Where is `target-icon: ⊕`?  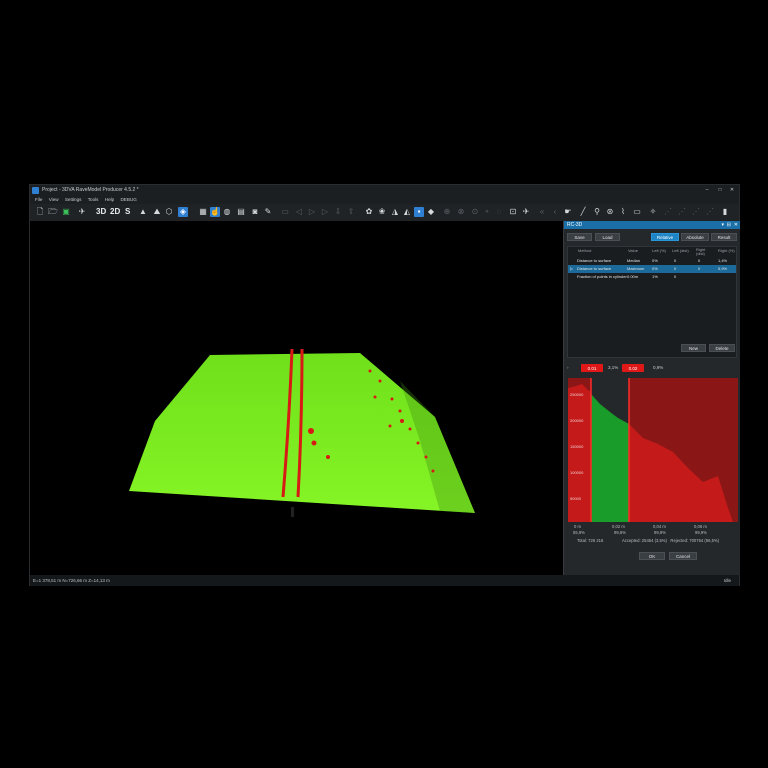 target-icon: ⊕ is located at coordinates (447, 212).